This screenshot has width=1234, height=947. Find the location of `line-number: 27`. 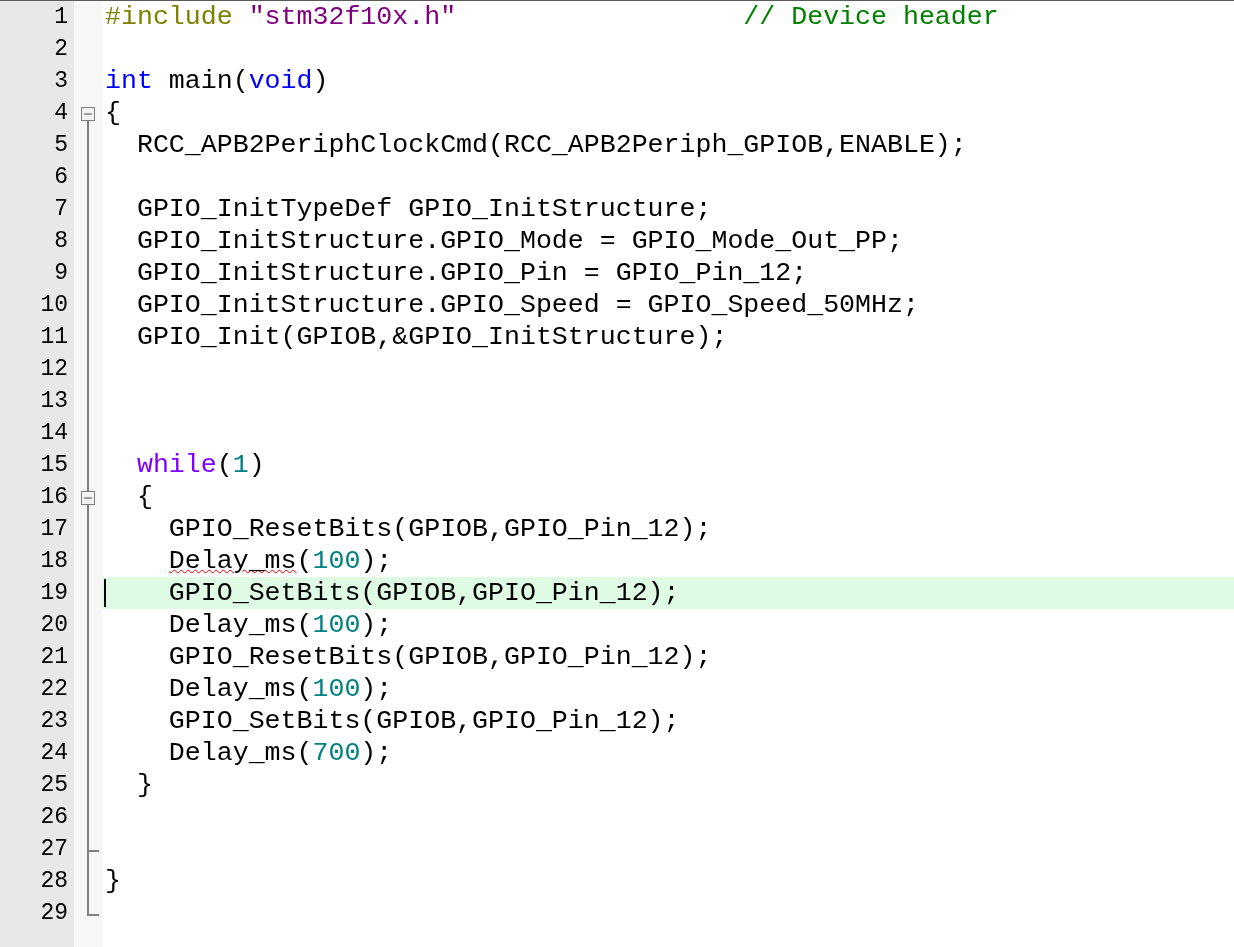

line-number: 27 is located at coordinates (54, 849).